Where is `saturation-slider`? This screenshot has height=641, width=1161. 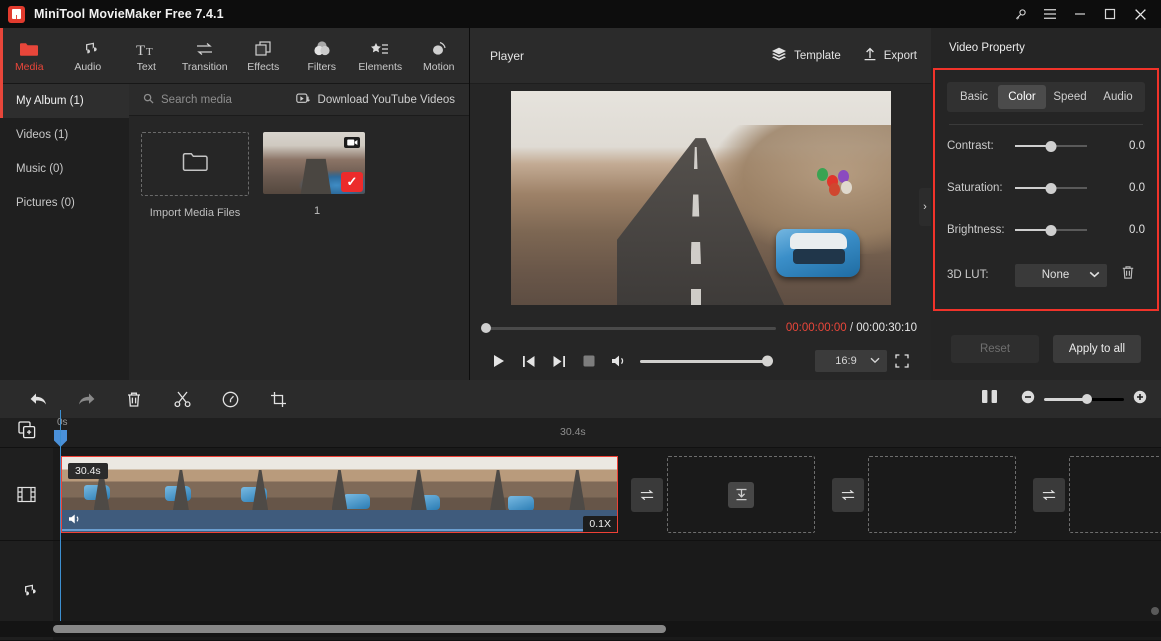
saturation-slider is located at coordinates (1051, 188).